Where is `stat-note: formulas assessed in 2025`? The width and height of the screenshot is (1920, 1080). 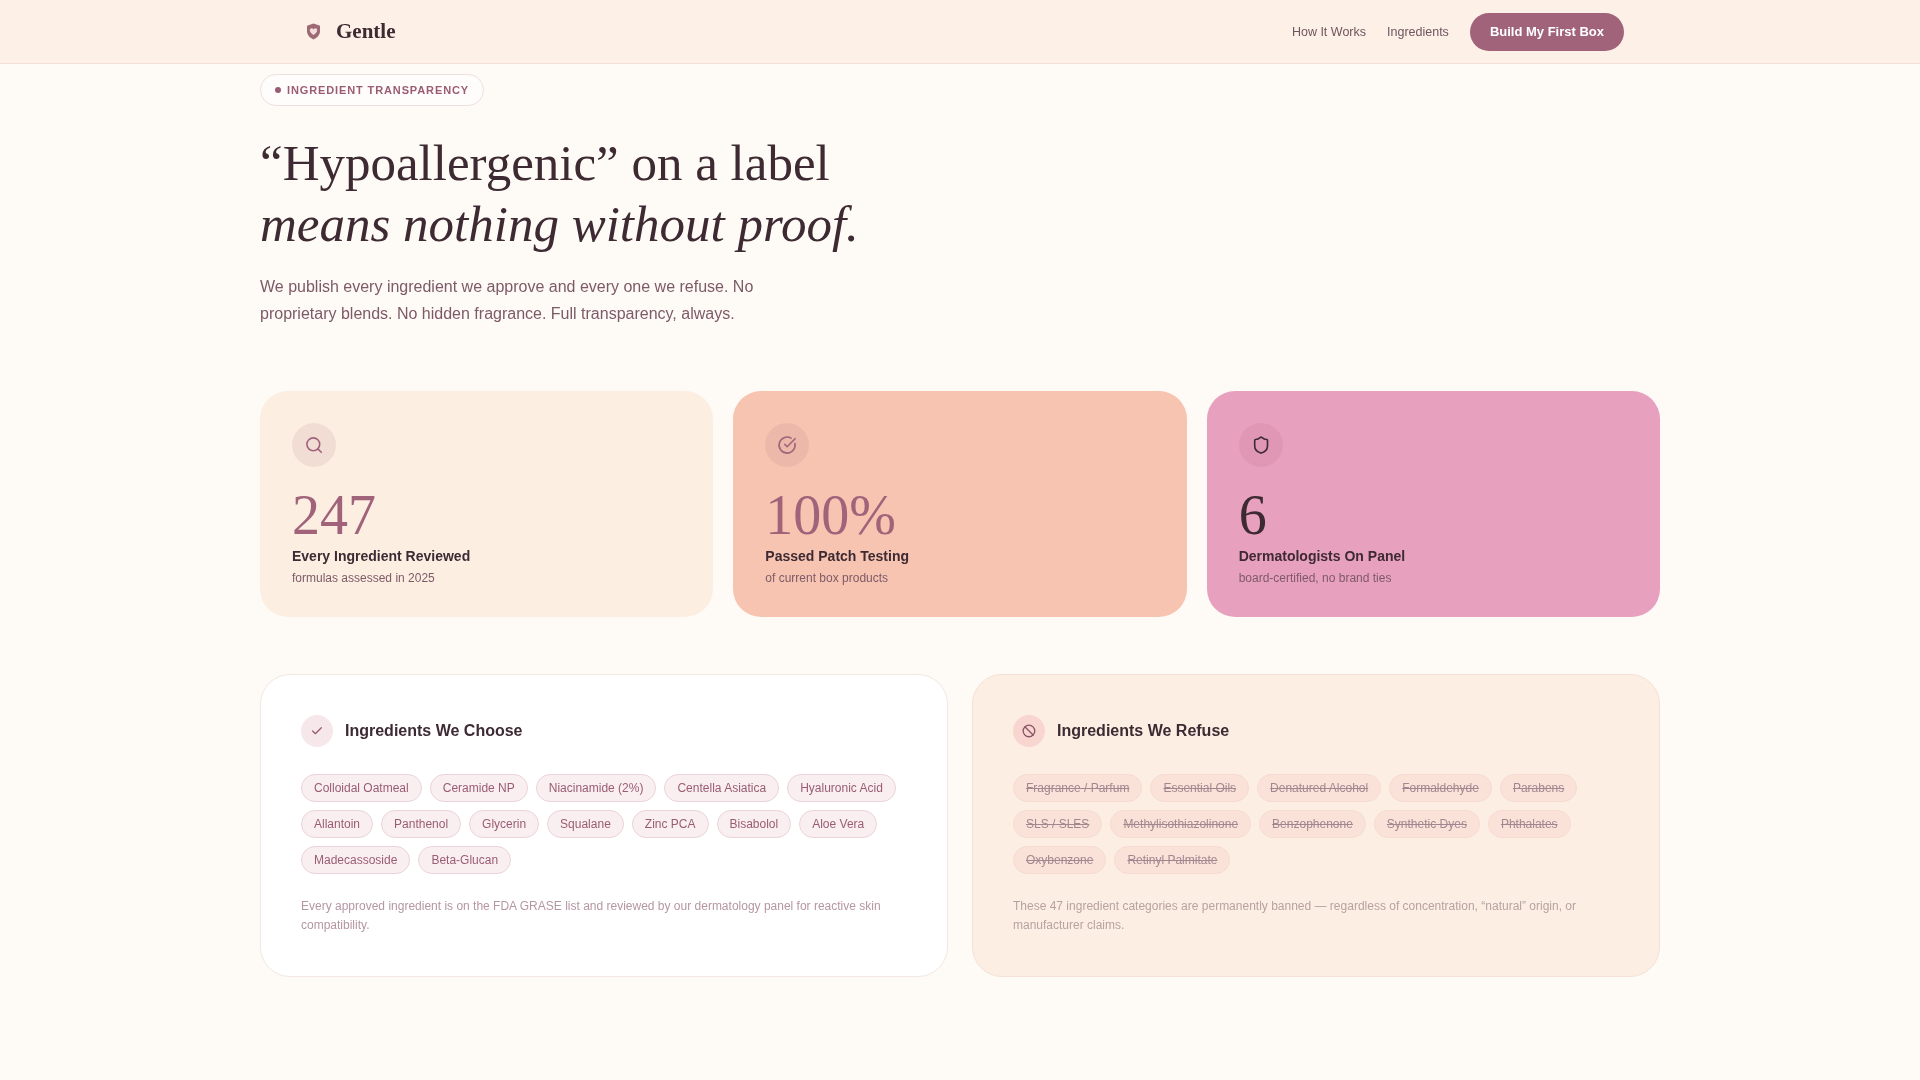
stat-note: formulas assessed in 2025 is located at coordinates (364, 578).